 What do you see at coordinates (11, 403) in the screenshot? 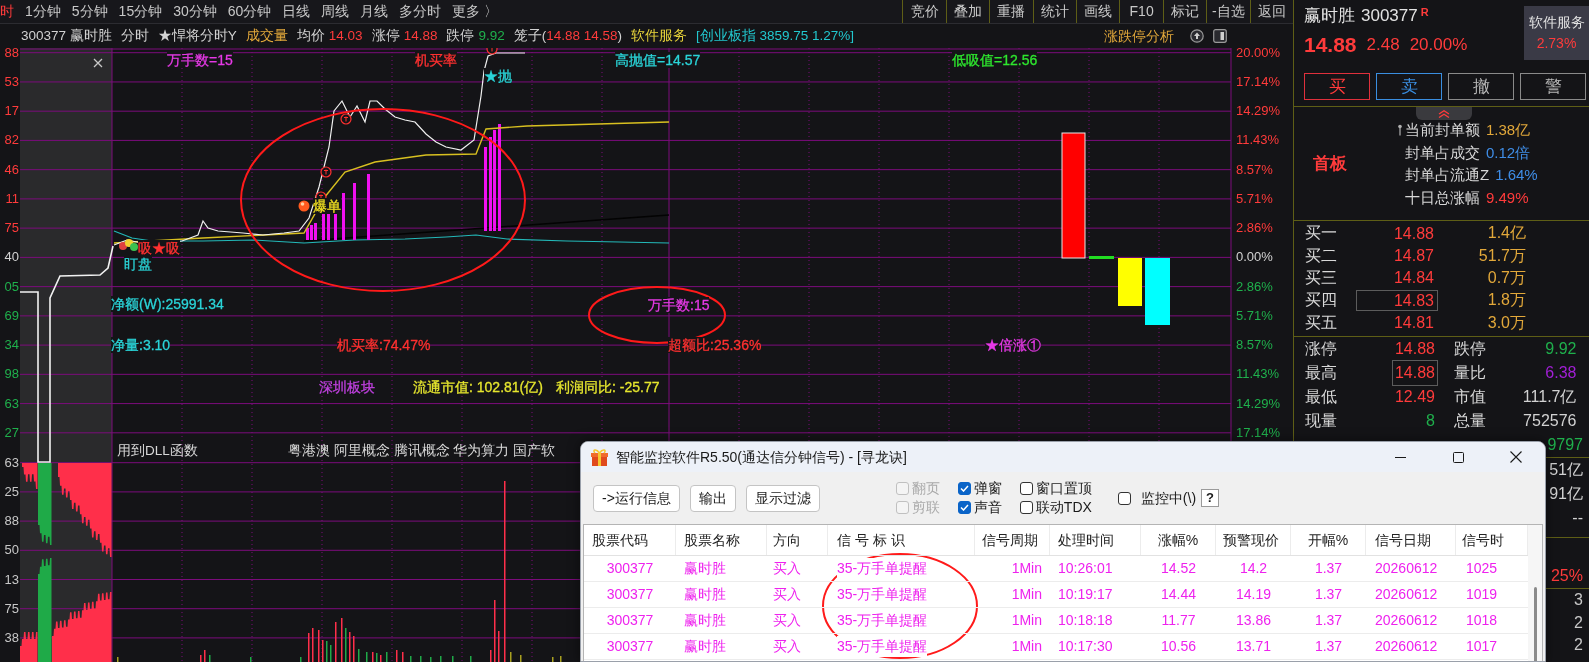
I see `price-axis-label: 63` at bounding box center [11, 403].